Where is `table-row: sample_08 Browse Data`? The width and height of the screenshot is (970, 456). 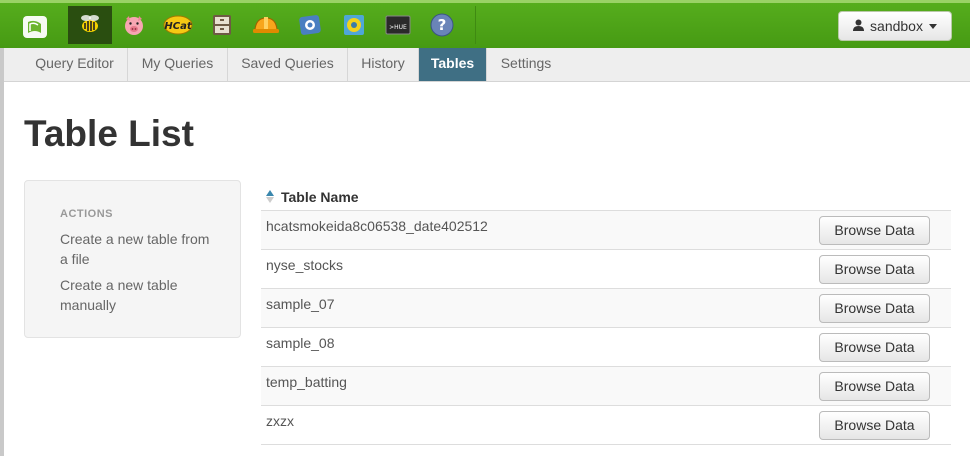
table-row: sample_08 Browse Data is located at coordinates (606, 347).